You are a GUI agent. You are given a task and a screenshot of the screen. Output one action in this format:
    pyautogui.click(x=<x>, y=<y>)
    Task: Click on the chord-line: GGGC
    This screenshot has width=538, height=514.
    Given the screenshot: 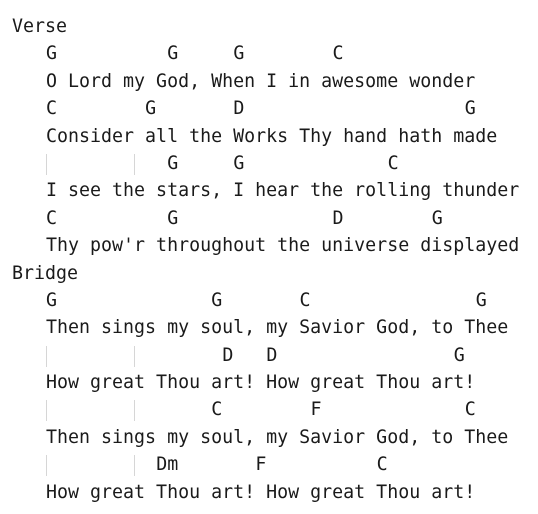 What is the action you would take?
    pyautogui.click(x=265, y=53)
    